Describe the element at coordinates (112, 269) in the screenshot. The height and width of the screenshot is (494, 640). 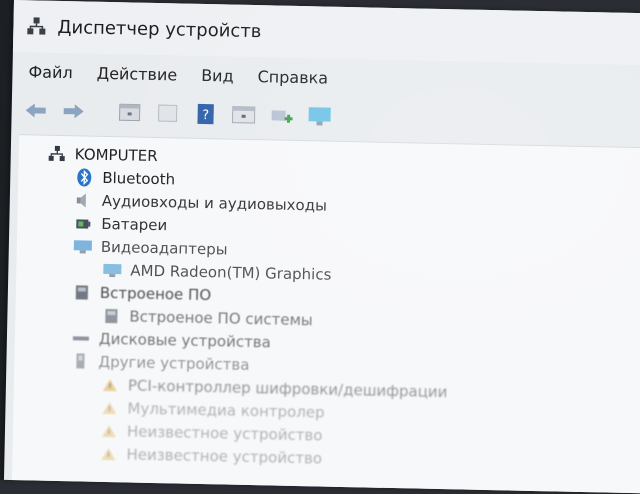
I see `gpu-icon` at that location.